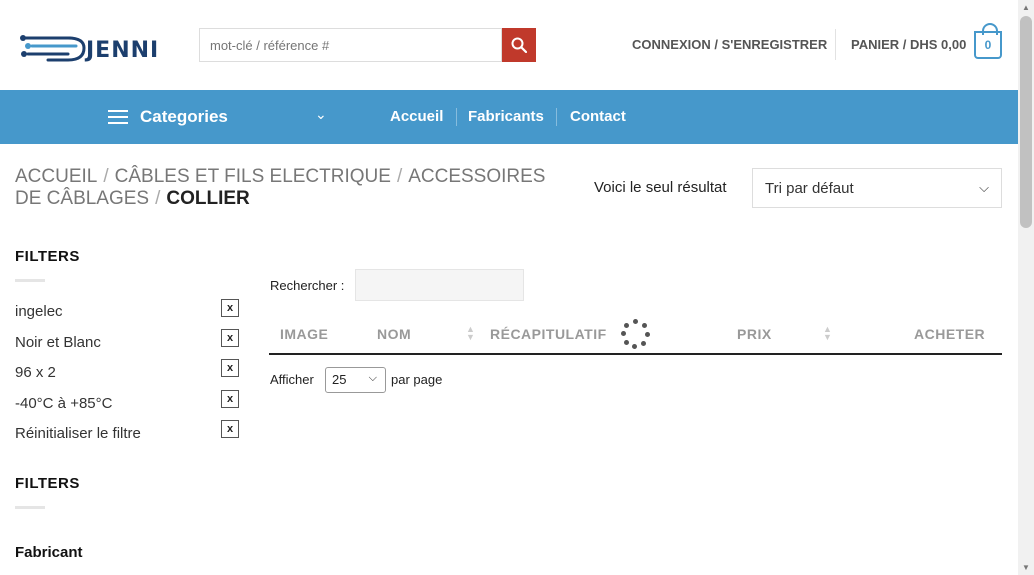 The image size is (1034, 575). I want to click on column-header-recapitulatif: RÉCAPITULATIF, so click(548, 334).